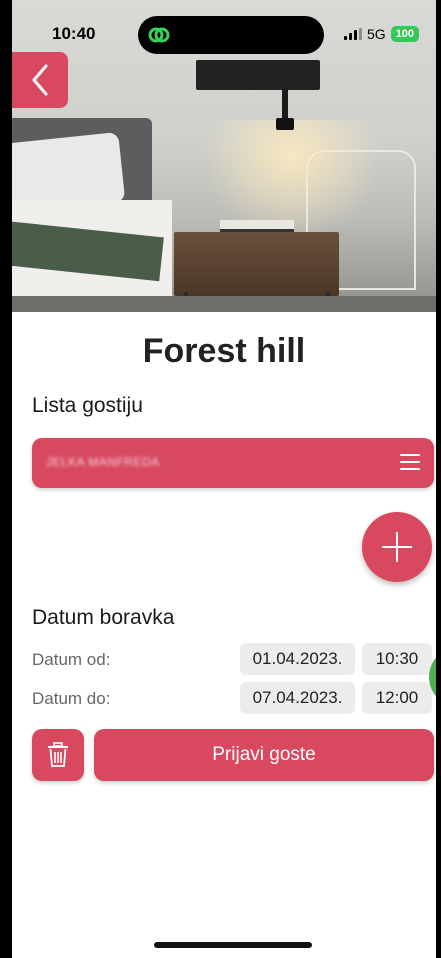  I want to click on date-from-label: Datum od:, so click(71, 659).